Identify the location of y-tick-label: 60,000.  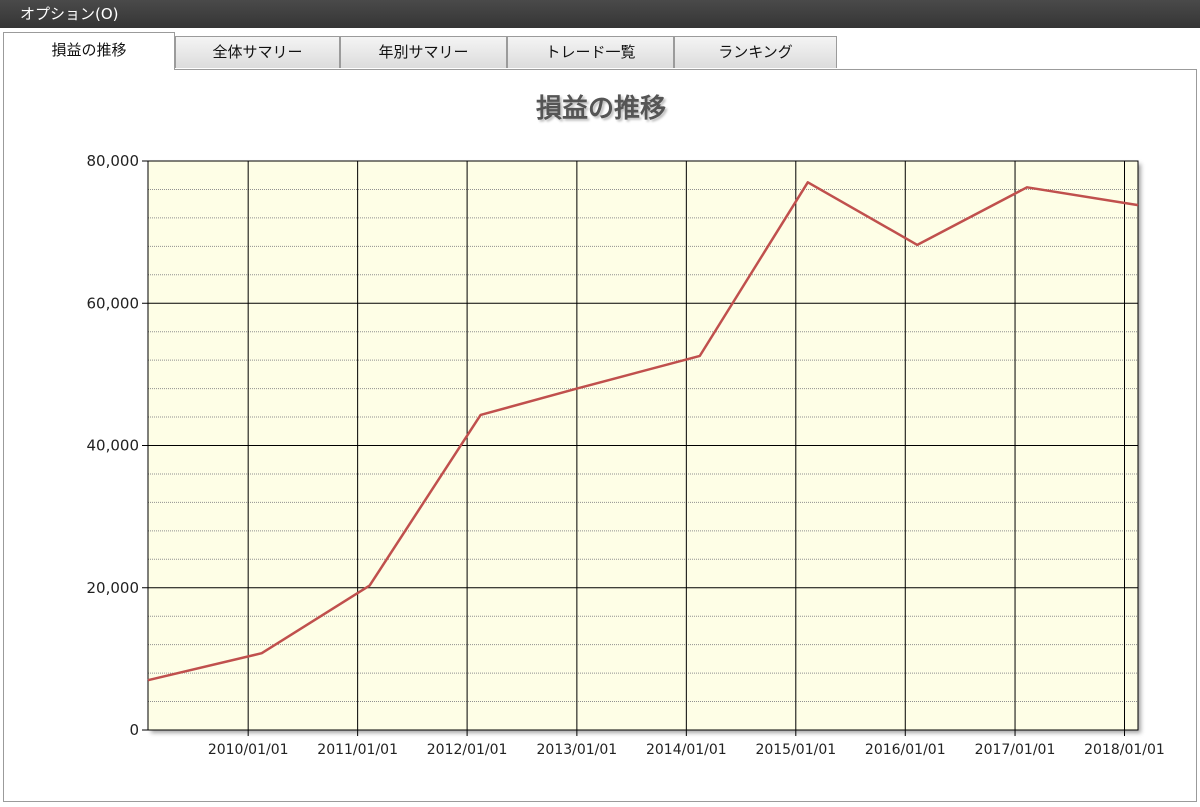
(113, 303).